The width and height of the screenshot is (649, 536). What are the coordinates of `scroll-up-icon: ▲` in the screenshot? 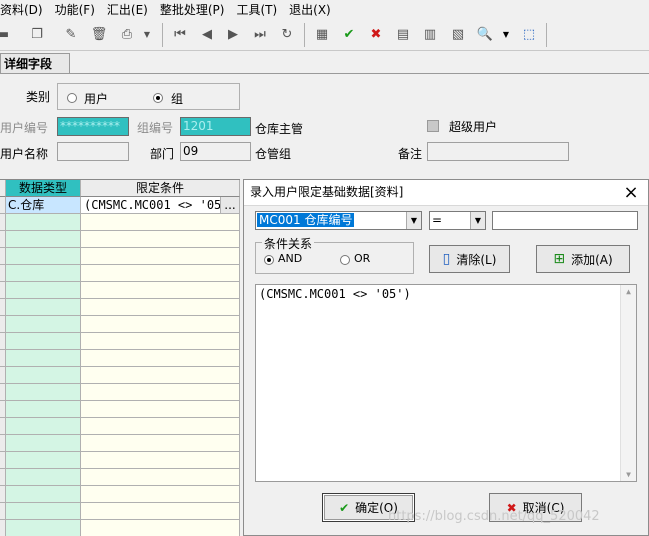 It's located at (628, 291).